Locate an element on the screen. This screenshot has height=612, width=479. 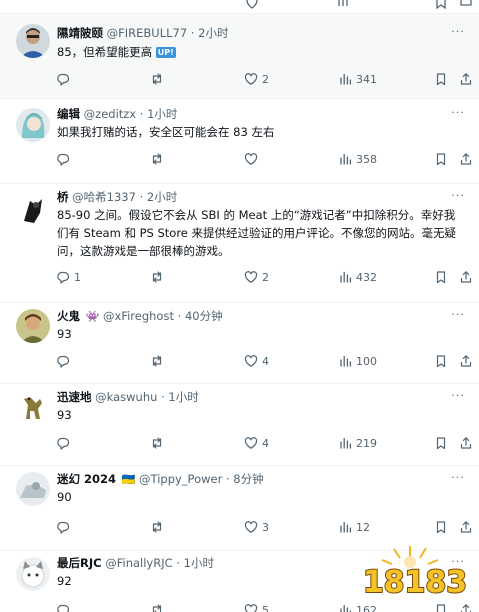
reply-icon is located at coordinates (63, 527).